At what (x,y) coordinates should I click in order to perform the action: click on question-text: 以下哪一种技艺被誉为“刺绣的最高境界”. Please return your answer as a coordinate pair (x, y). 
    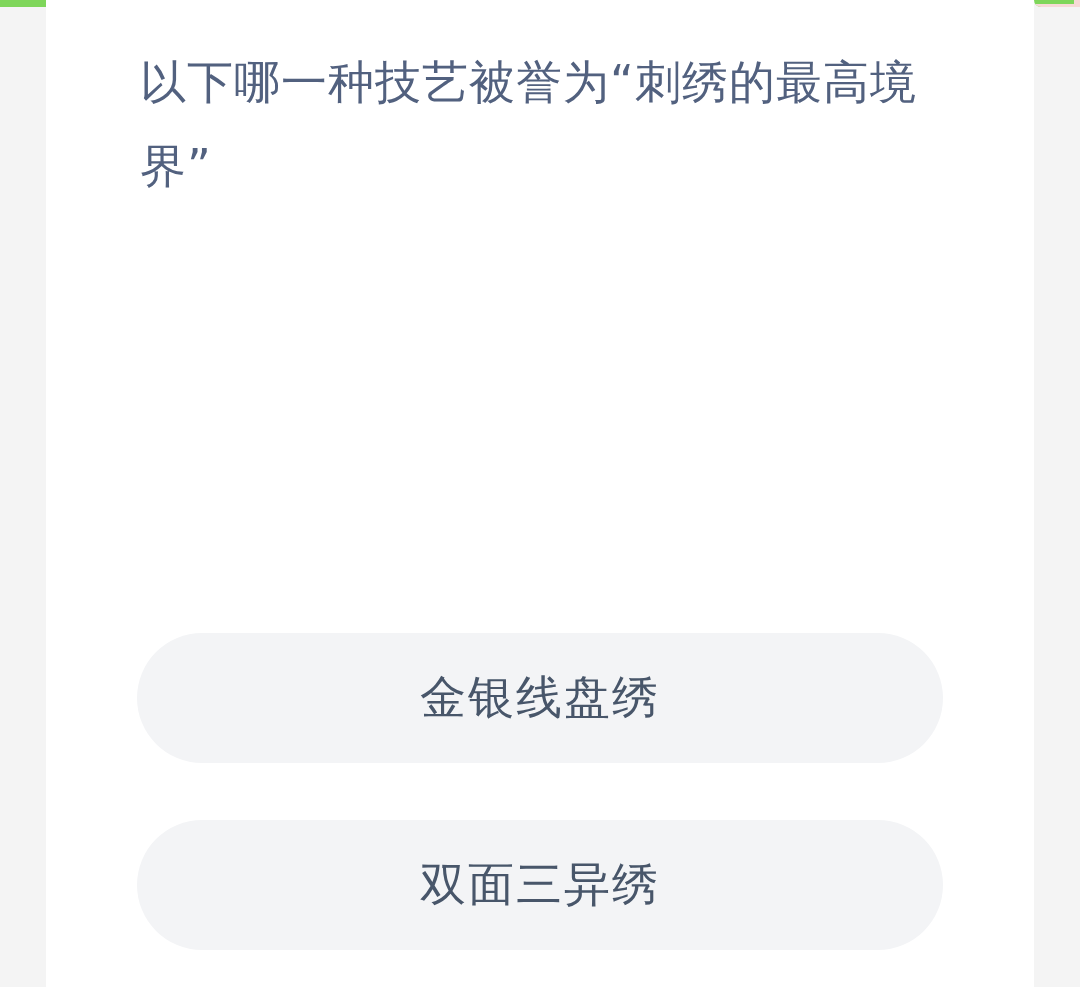
    Looking at the image, I should click on (528, 124).